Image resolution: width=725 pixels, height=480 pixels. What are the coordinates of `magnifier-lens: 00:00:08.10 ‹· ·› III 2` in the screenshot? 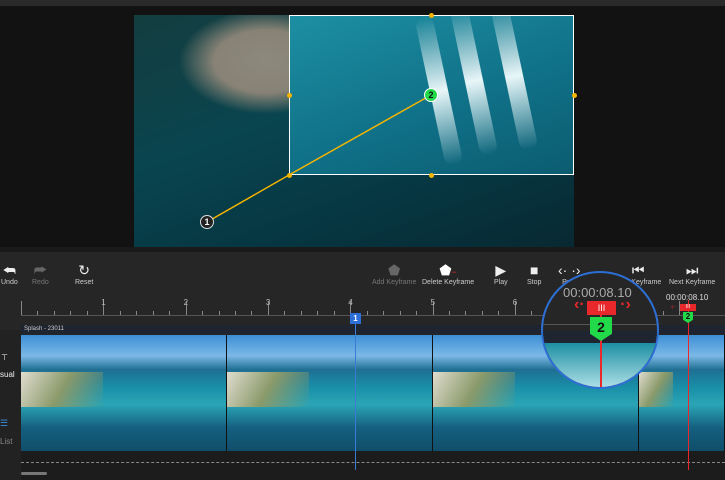 It's located at (600, 330).